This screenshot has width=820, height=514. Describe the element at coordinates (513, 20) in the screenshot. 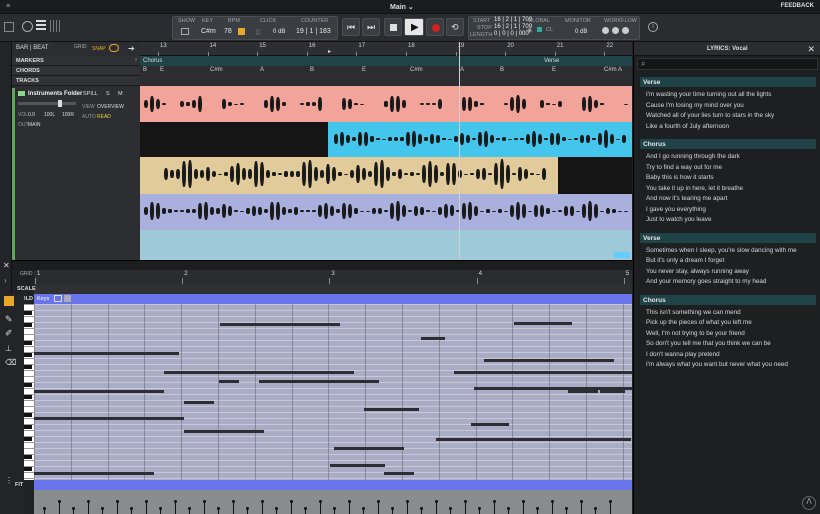

I see `start-value: 16 | 2 | 1 | 709` at that location.